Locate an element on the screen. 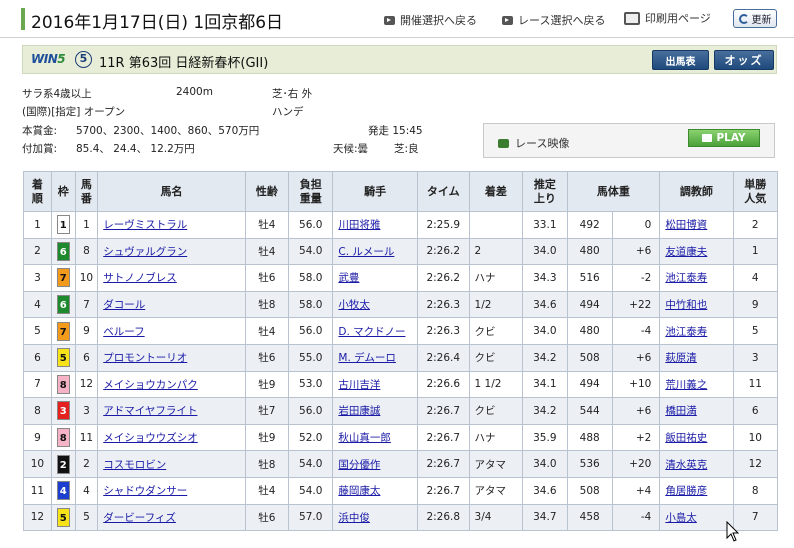 This screenshot has height=548, width=794. cell-horse-name: コスモロビン is located at coordinates (171, 464).